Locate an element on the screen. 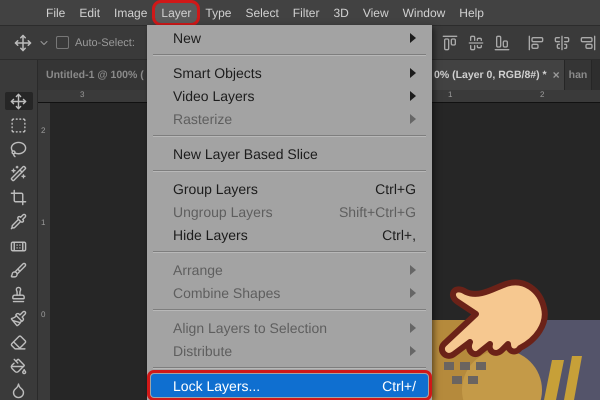  menu-title: Edit is located at coordinates (89, 12).